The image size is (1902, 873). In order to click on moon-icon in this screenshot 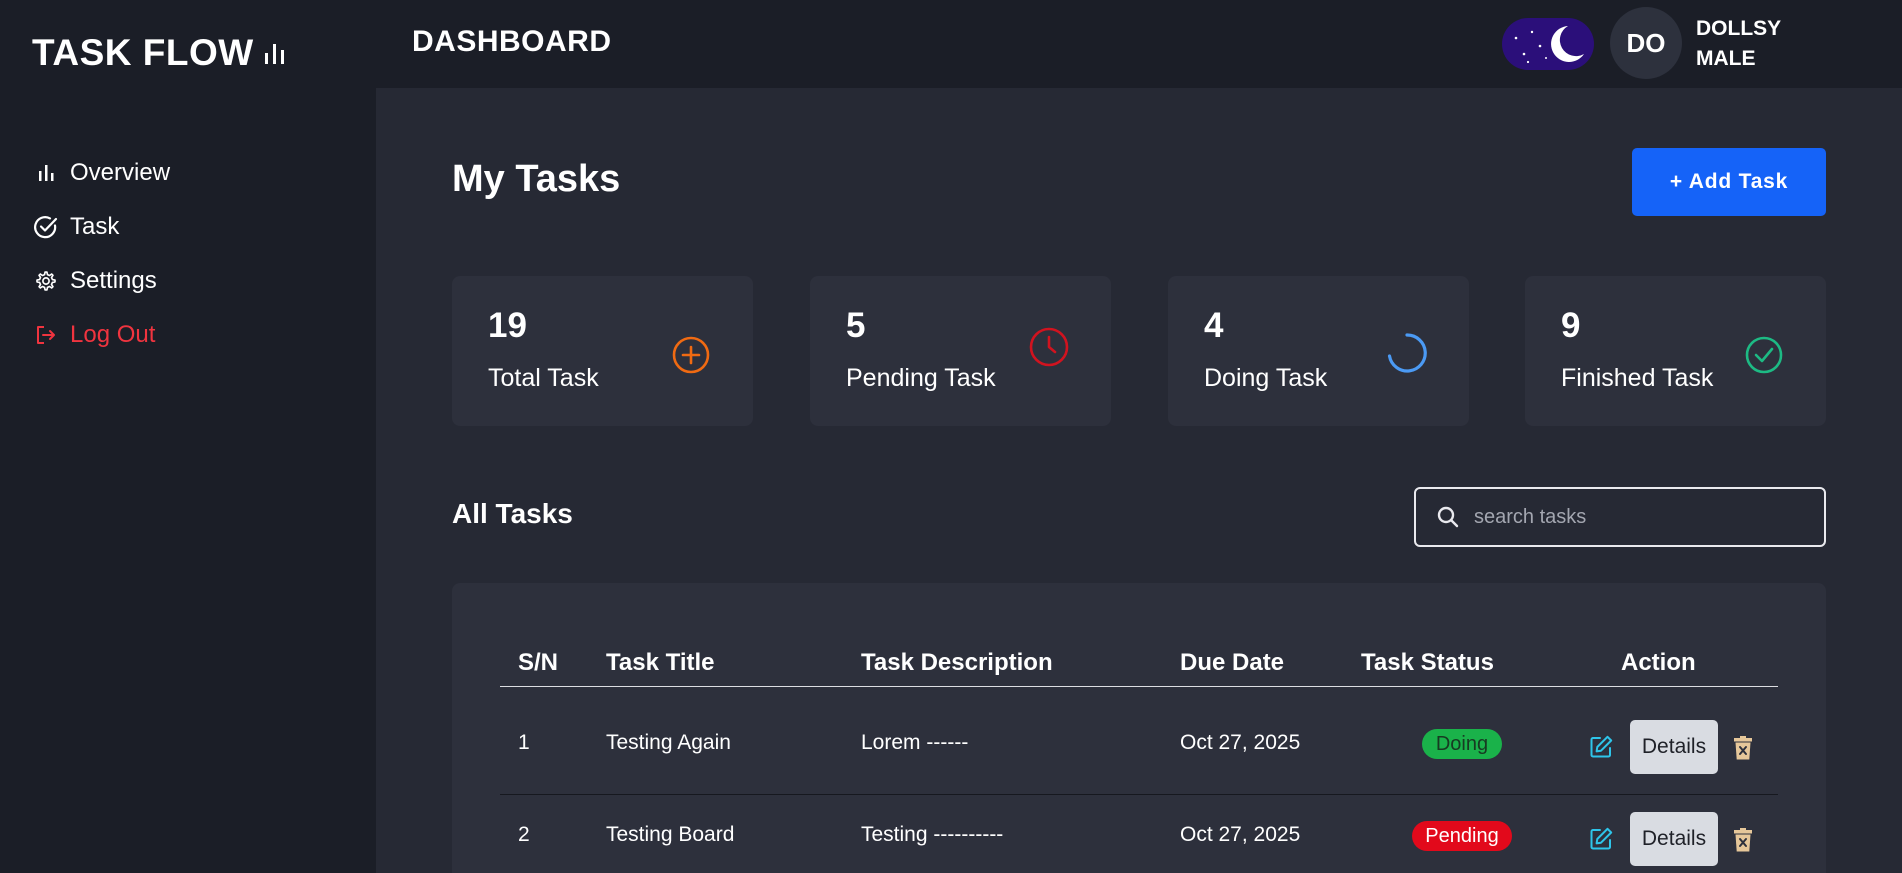, I will do `click(1549, 45)`.